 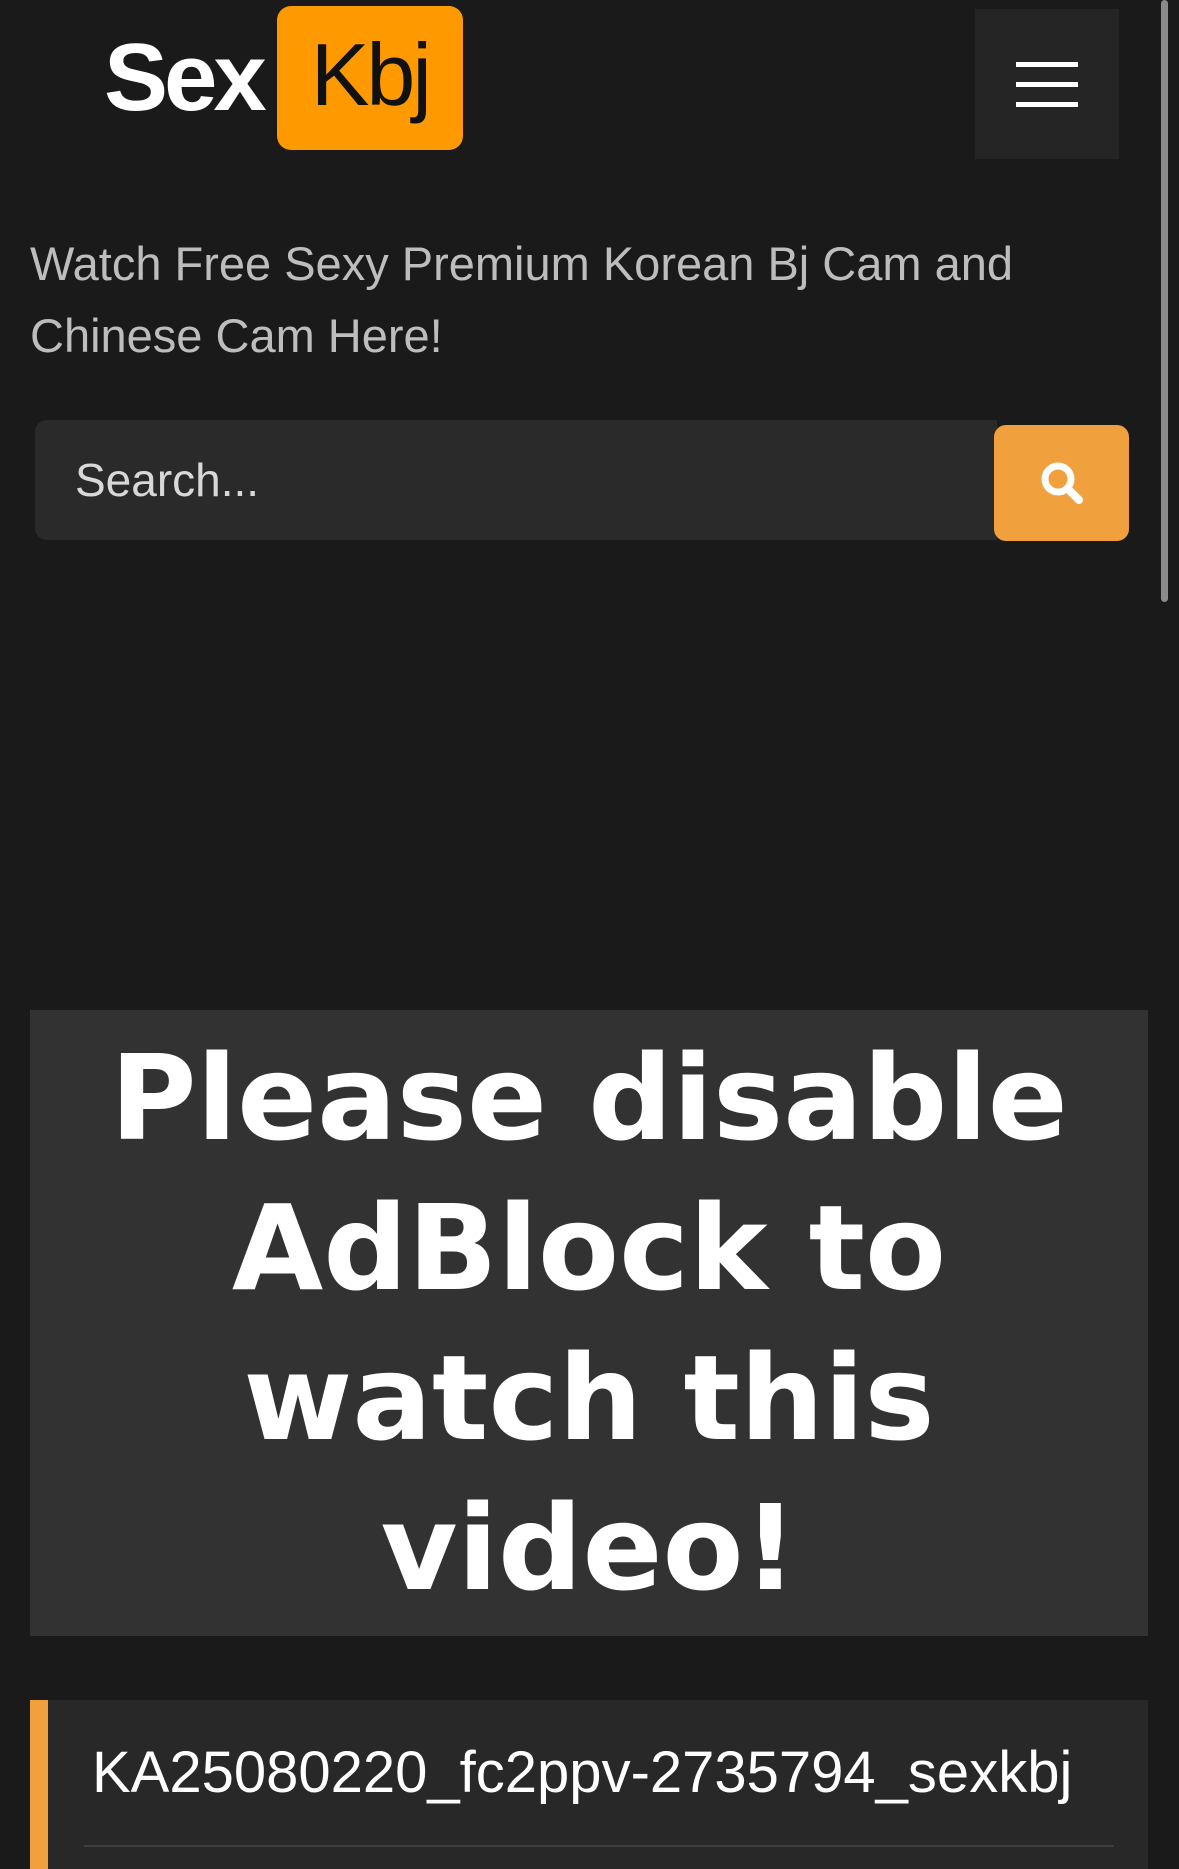 I want to click on search-input, so click(x=516, y=480).